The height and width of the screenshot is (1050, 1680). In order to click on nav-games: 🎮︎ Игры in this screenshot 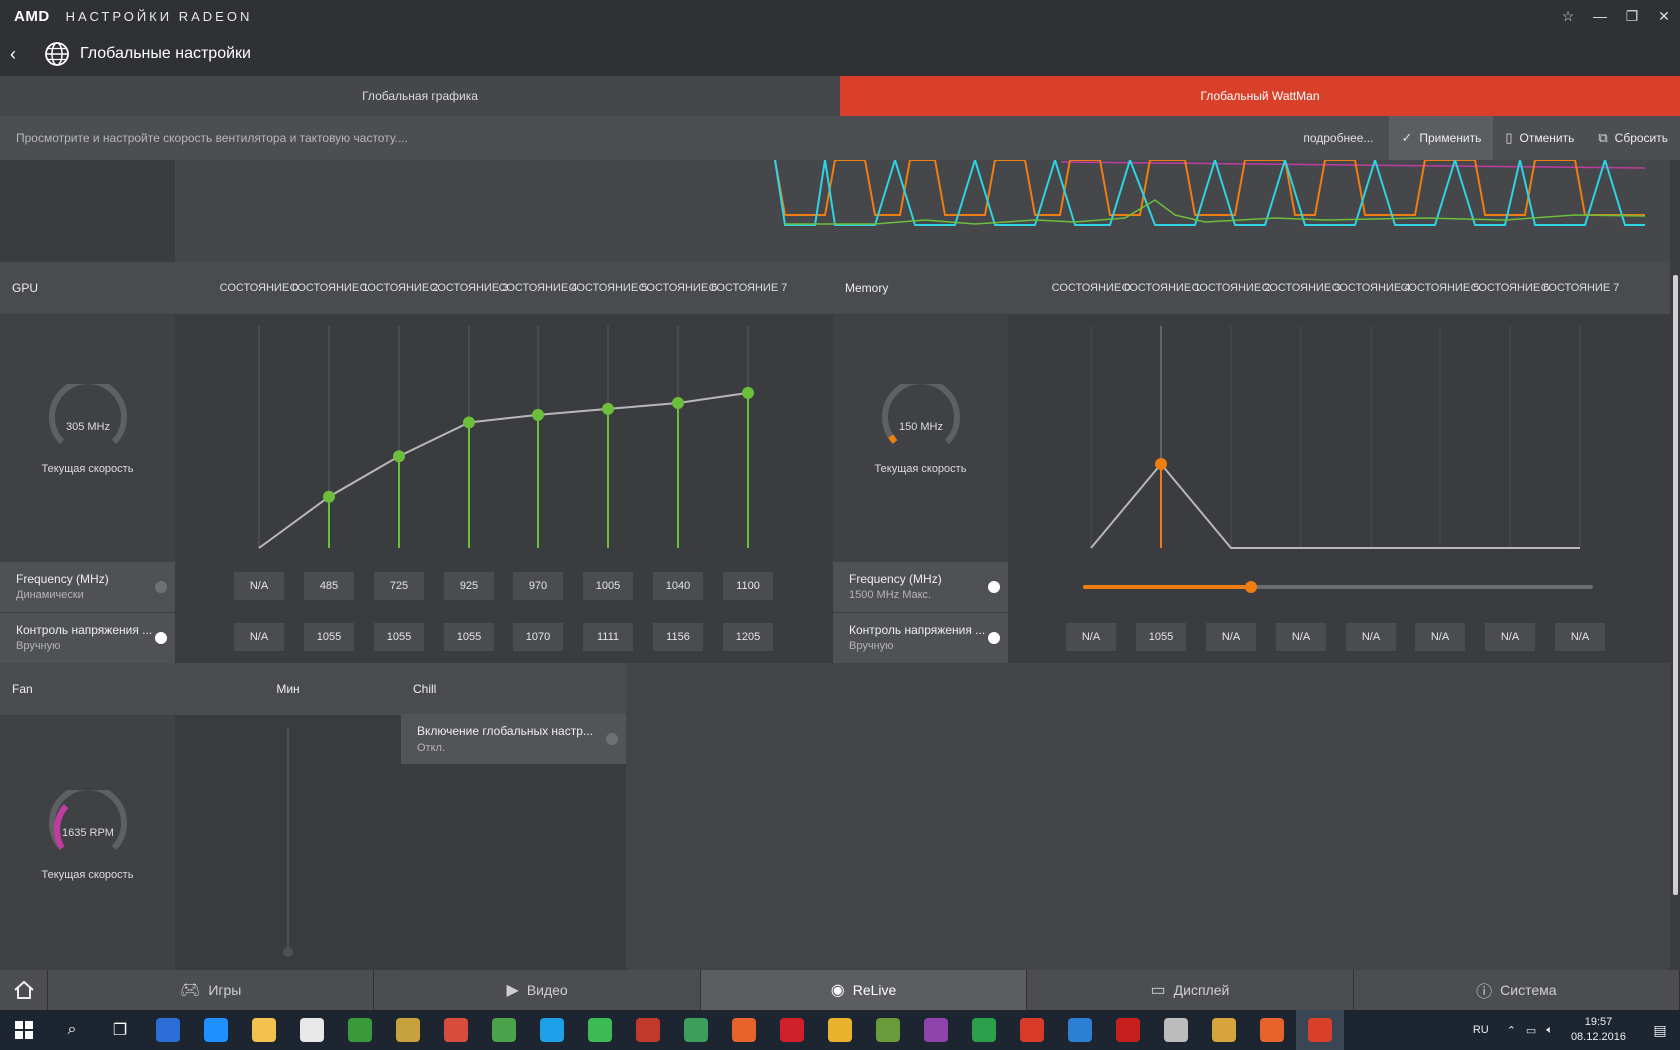, I will do `click(211, 990)`.